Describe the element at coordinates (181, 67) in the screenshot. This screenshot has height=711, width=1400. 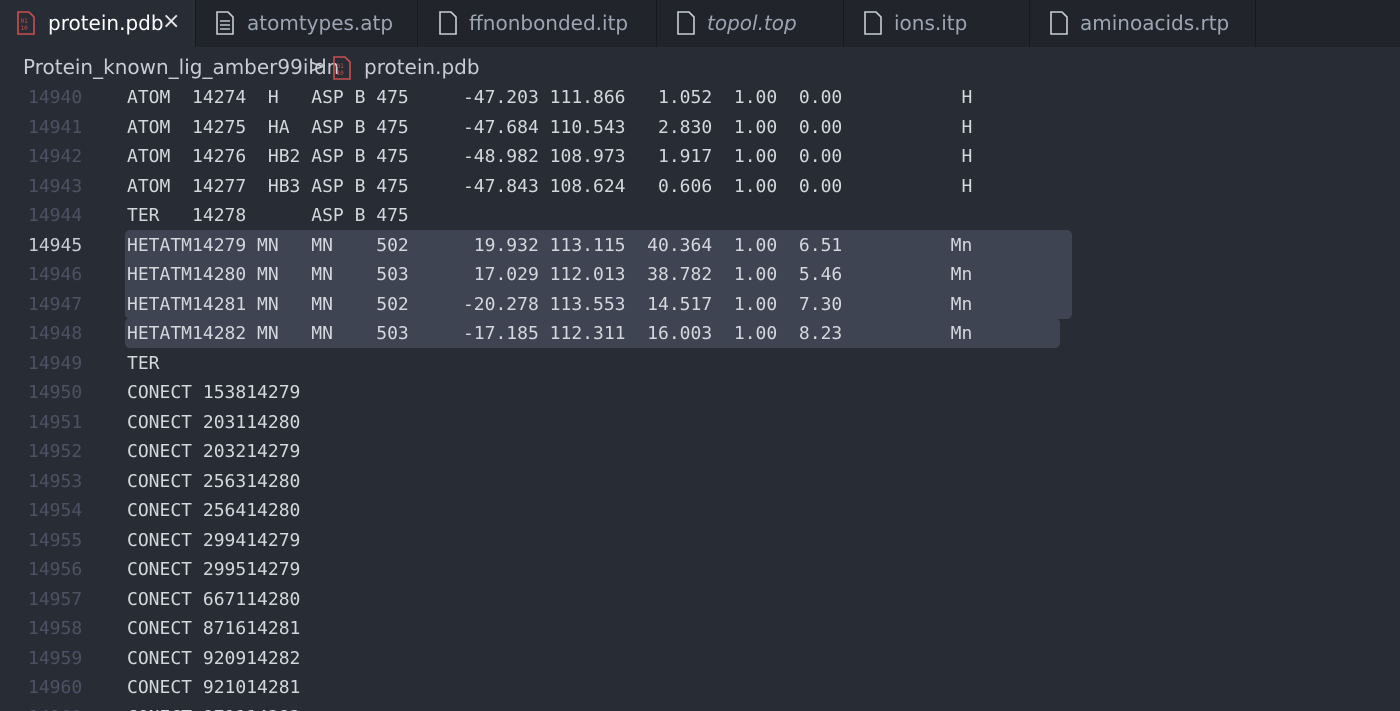
I see `breadcrumb-folder: Protein_known_lig_amber99ildn` at that location.